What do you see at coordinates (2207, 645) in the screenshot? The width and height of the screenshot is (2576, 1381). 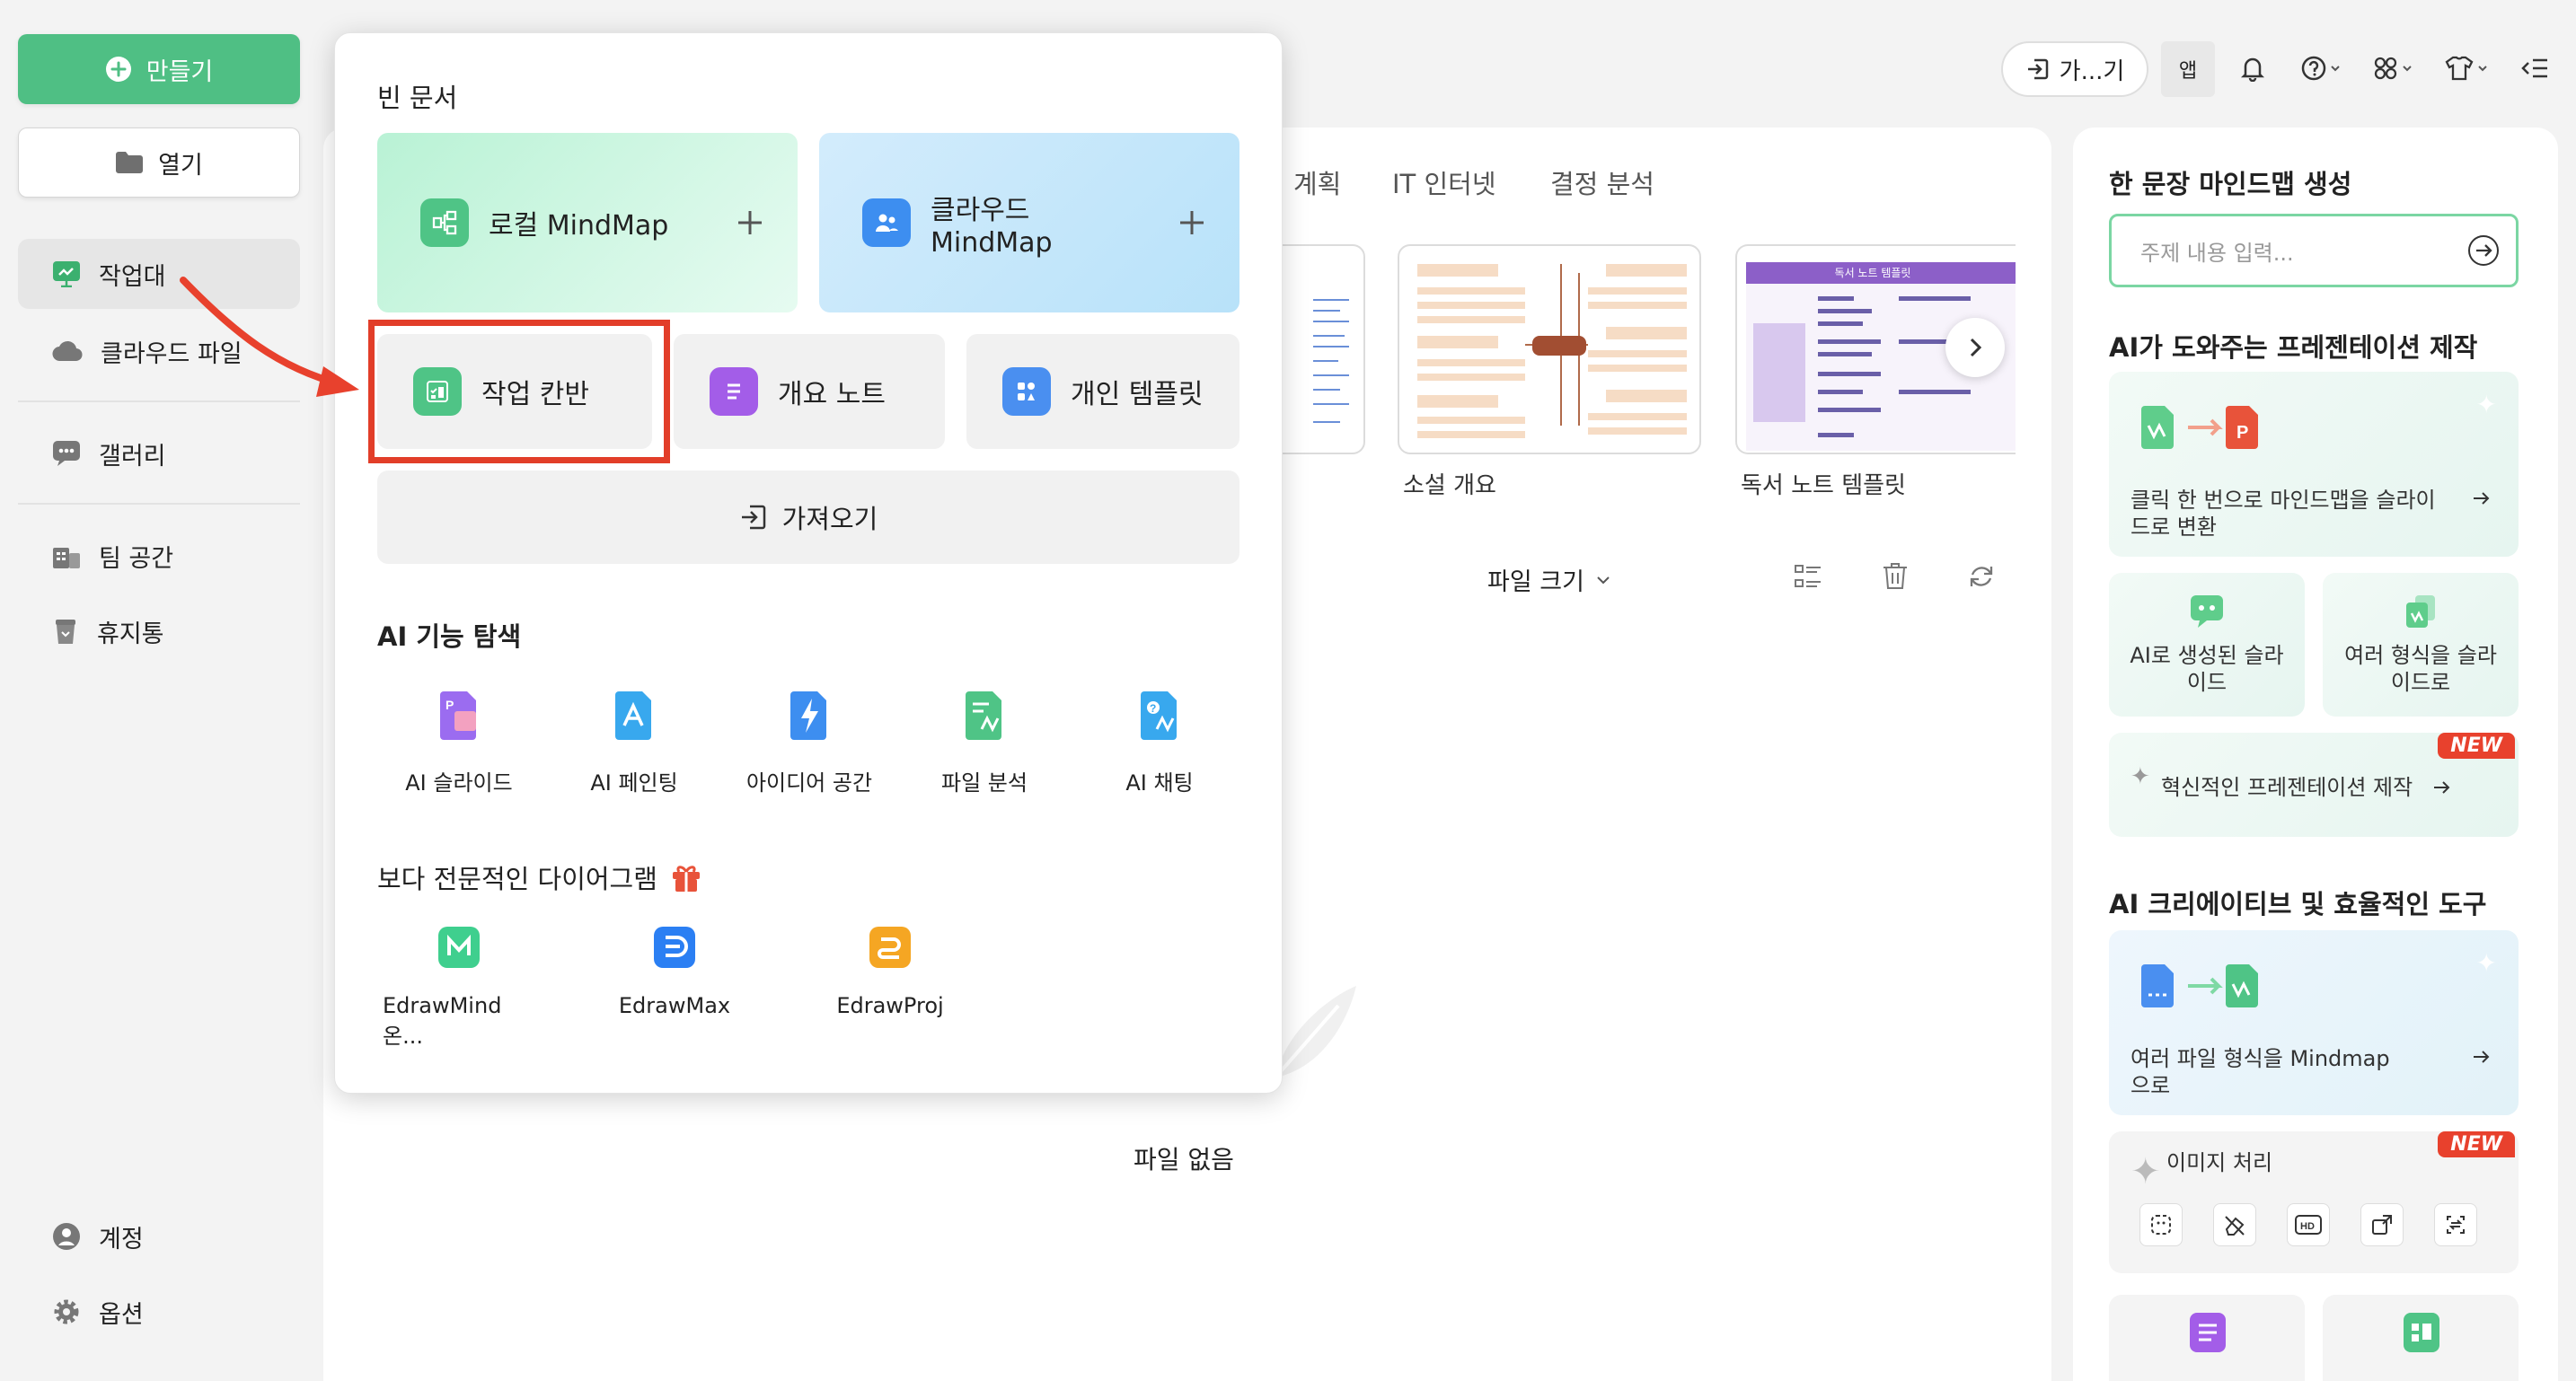 I see `ai-generated-slides-card: AI로 생성된 슬라이드` at bounding box center [2207, 645].